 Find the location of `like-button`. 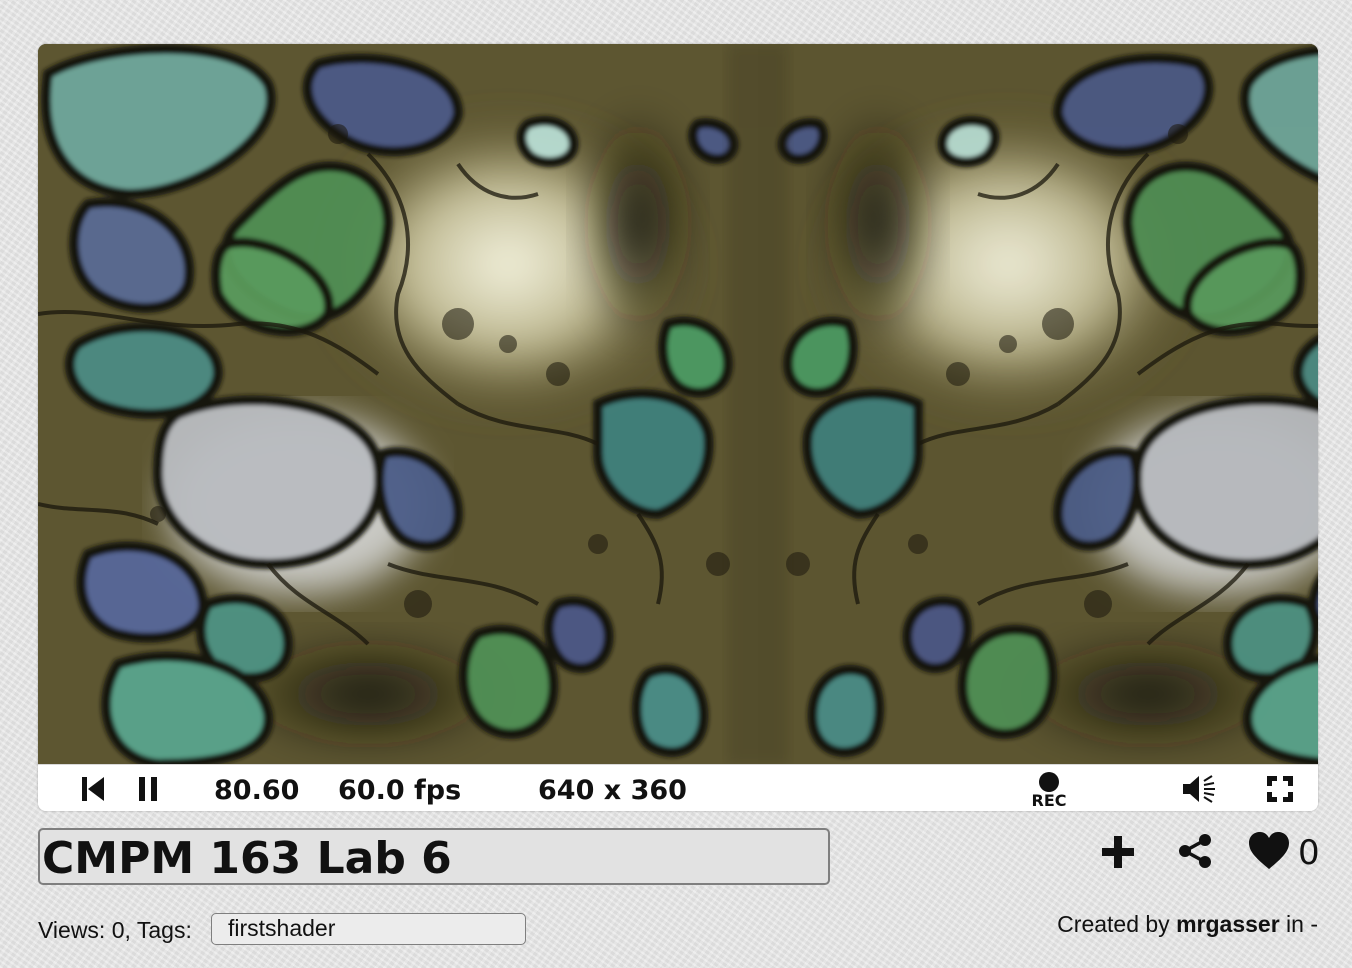

like-button is located at coordinates (1269, 851).